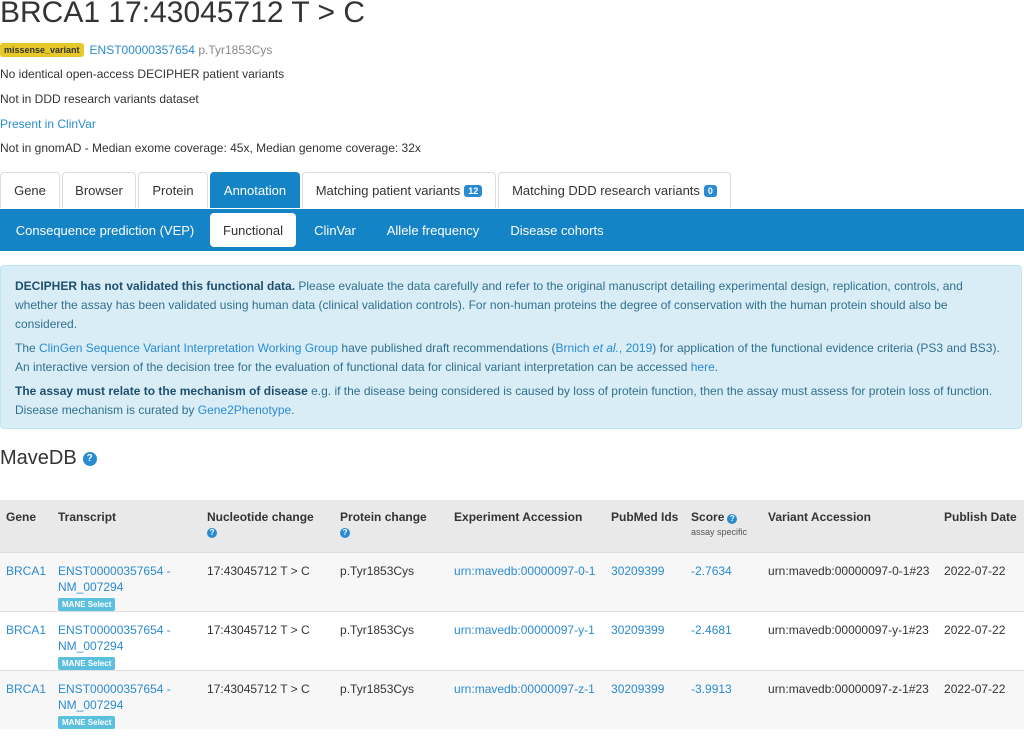 The height and width of the screenshot is (754, 1024). Describe the element at coordinates (604, 348) in the screenshot. I see `brnich-link: Brnich et al., 2019` at that location.